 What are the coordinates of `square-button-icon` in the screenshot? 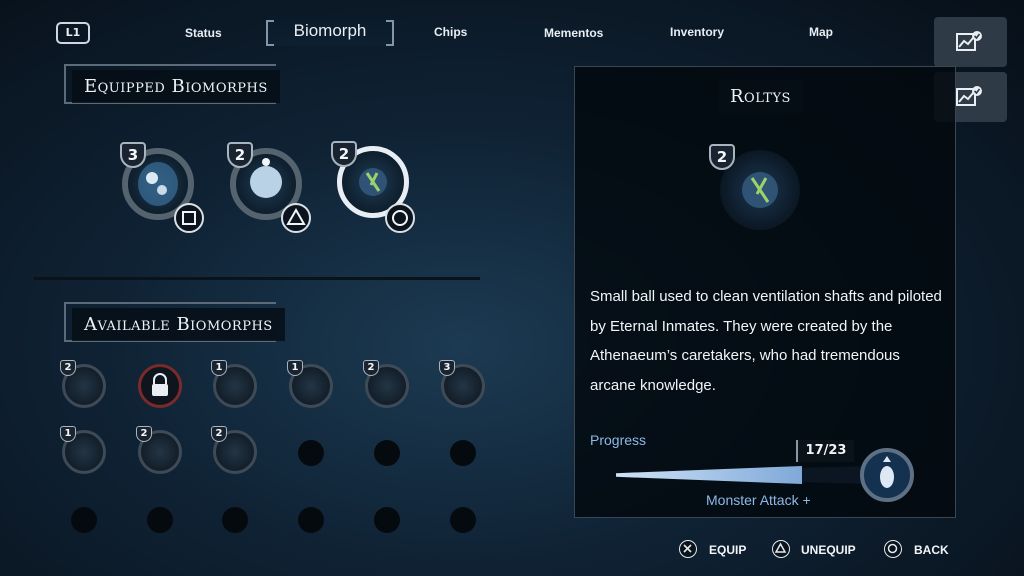 It's located at (189, 218).